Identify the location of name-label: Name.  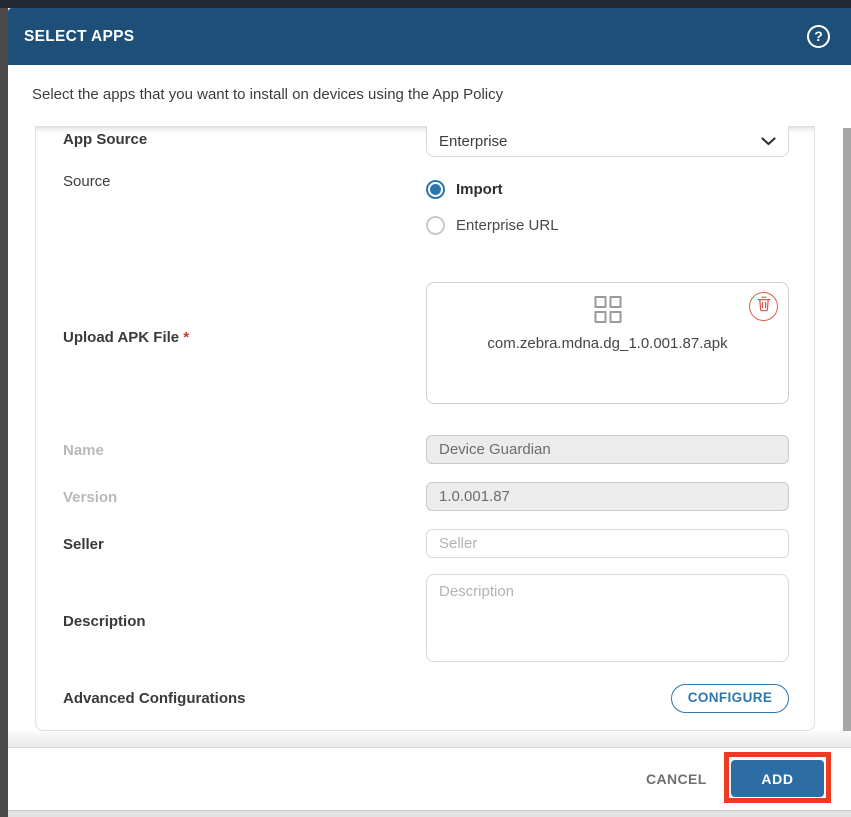
(83, 450).